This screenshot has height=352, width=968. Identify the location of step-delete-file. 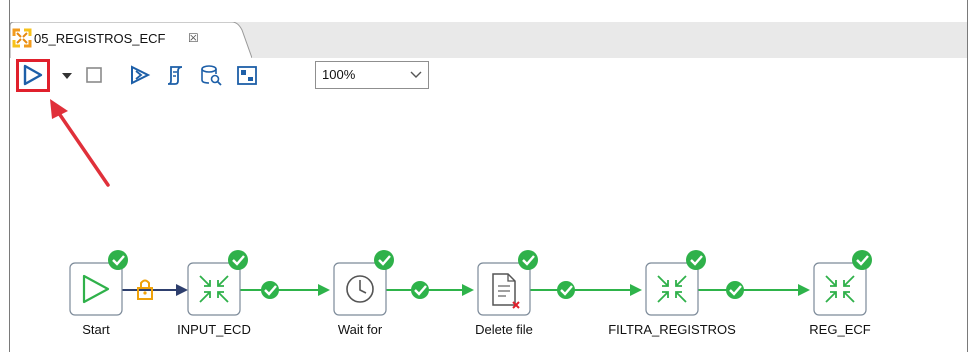
(507, 283).